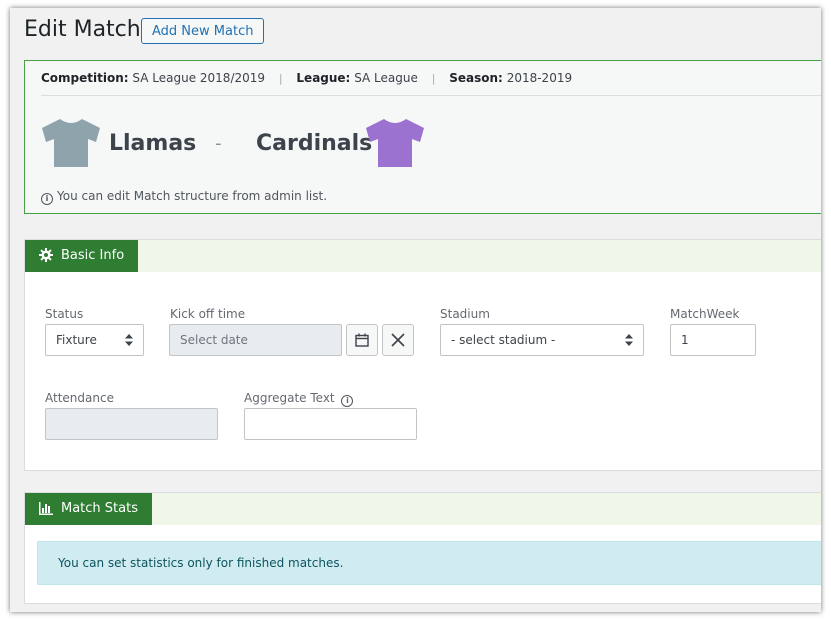  Describe the element at coordinates (85, 78) in the screenshot. I see `competition-label: Competition:` at that location.